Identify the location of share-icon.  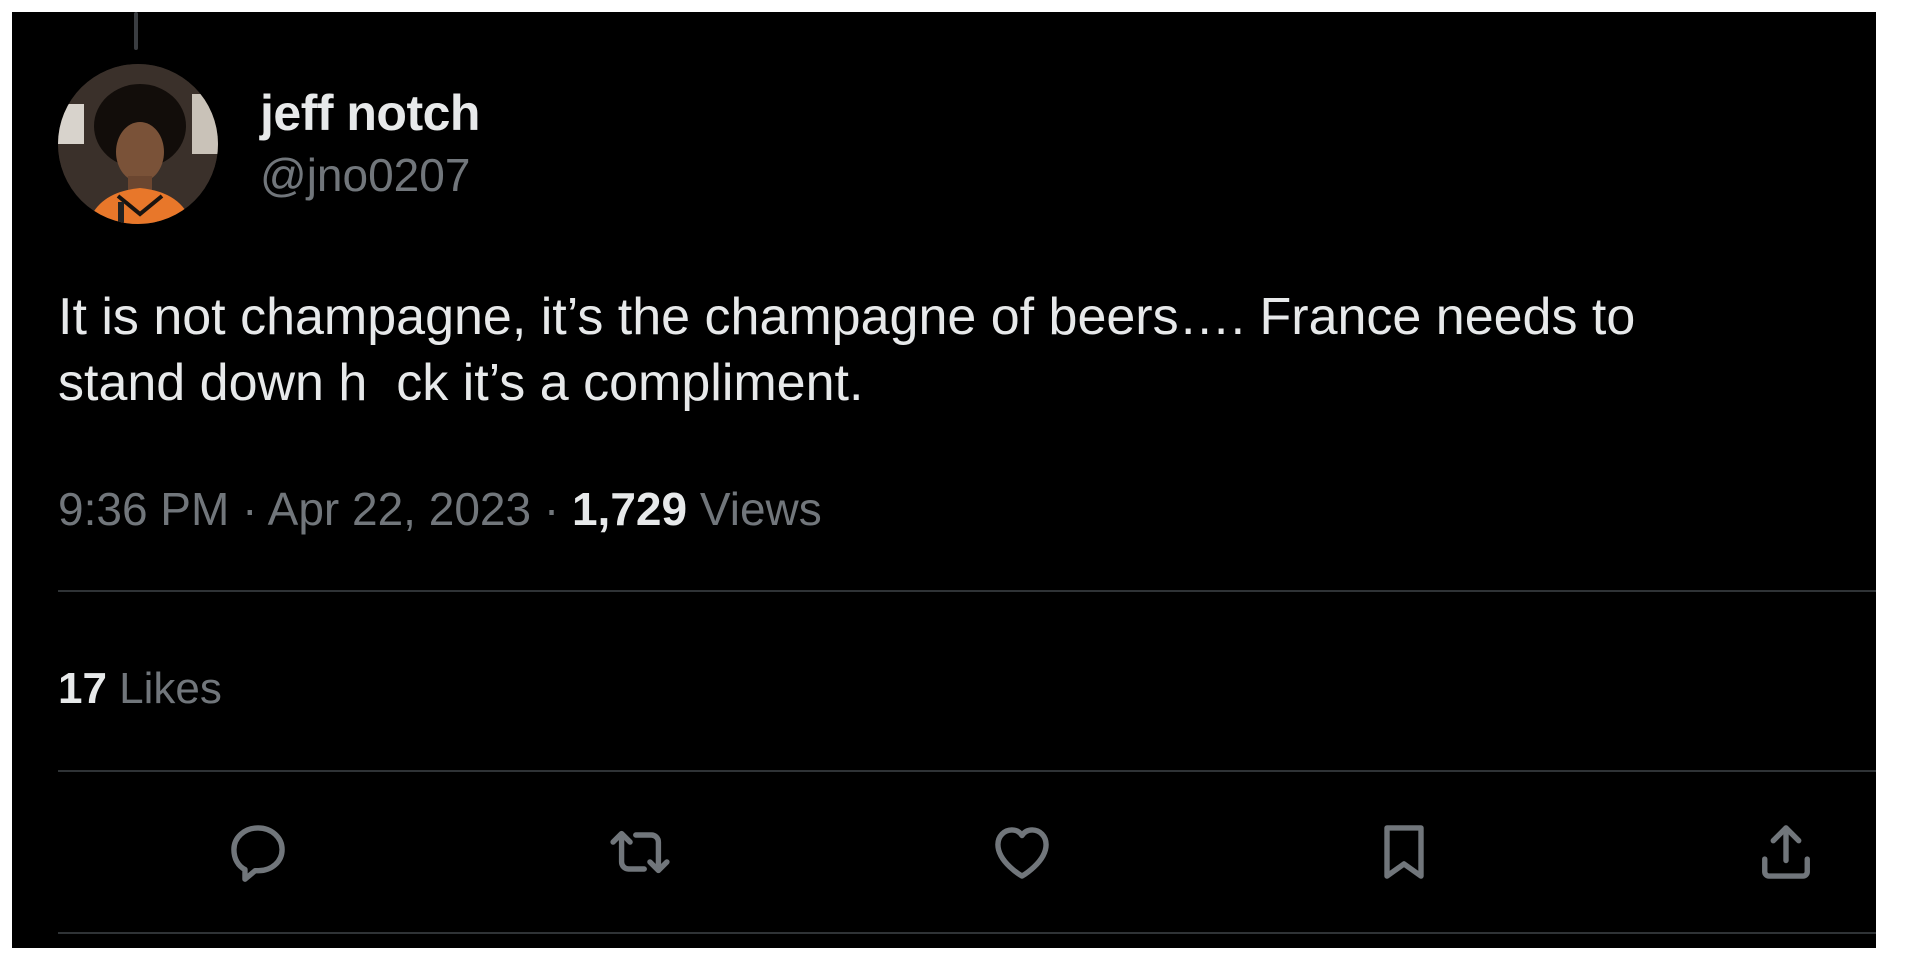
(1786, 852).